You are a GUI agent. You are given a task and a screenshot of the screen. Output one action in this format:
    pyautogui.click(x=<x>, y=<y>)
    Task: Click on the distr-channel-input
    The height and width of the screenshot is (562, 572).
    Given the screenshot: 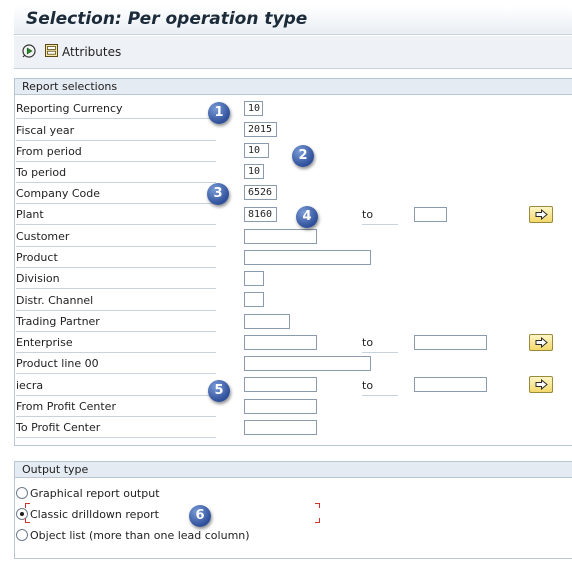 What is the action you would take?
    pyautogui.click(x=254, y=299)
    